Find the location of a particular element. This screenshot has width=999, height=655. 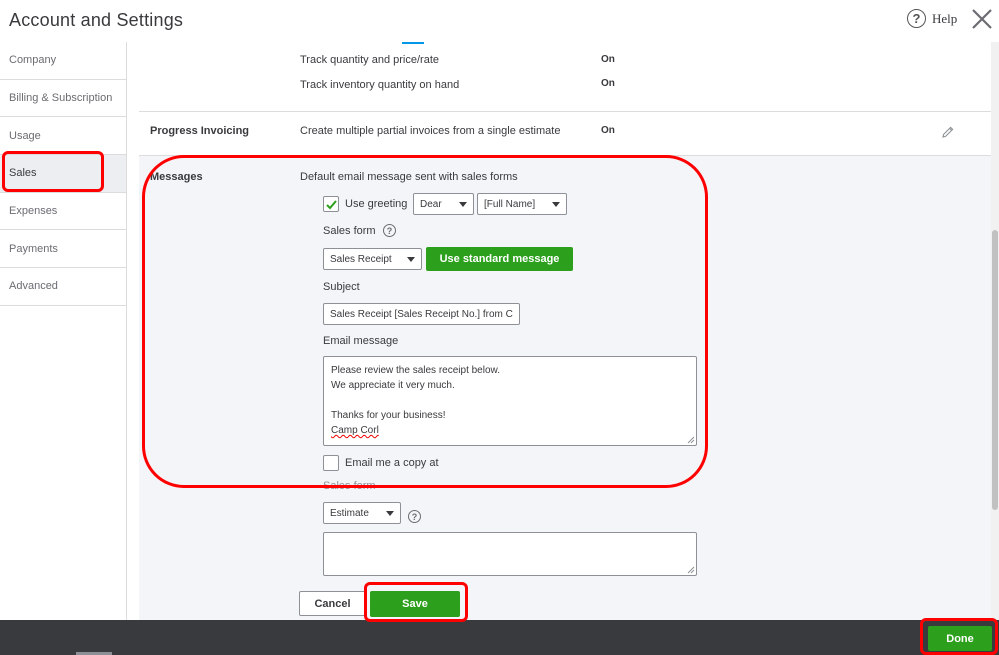

close-icon is located at coordinates (982, 19).